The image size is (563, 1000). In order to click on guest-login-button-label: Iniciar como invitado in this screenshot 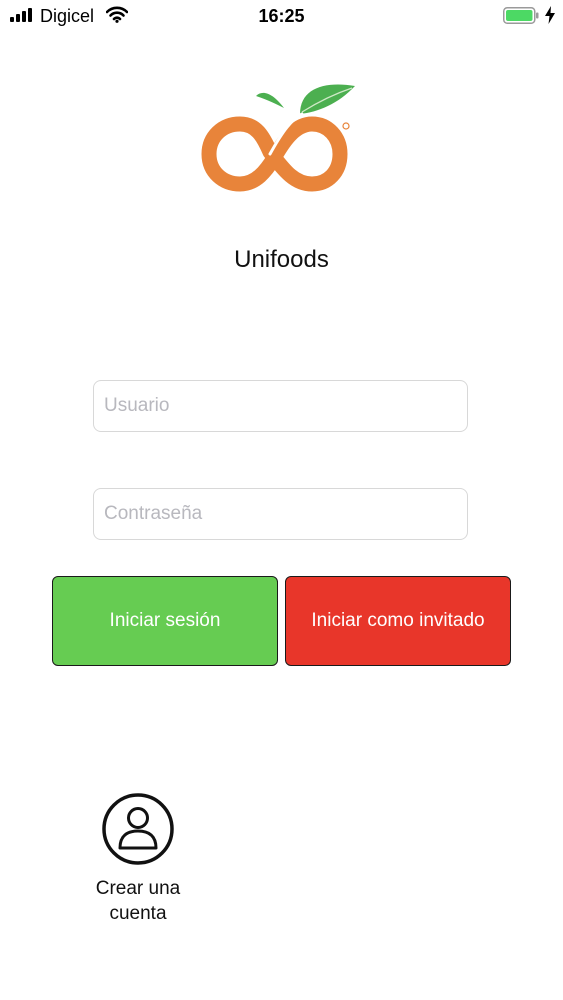, I will do `click(398, 620)`.